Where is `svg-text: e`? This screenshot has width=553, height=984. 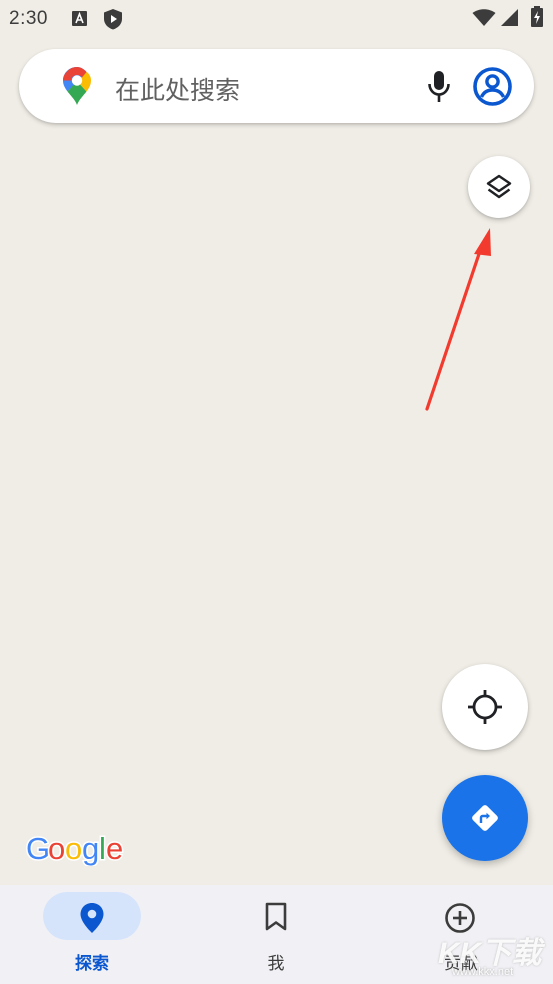 svg-text: e is located at coordinates (114, 848).